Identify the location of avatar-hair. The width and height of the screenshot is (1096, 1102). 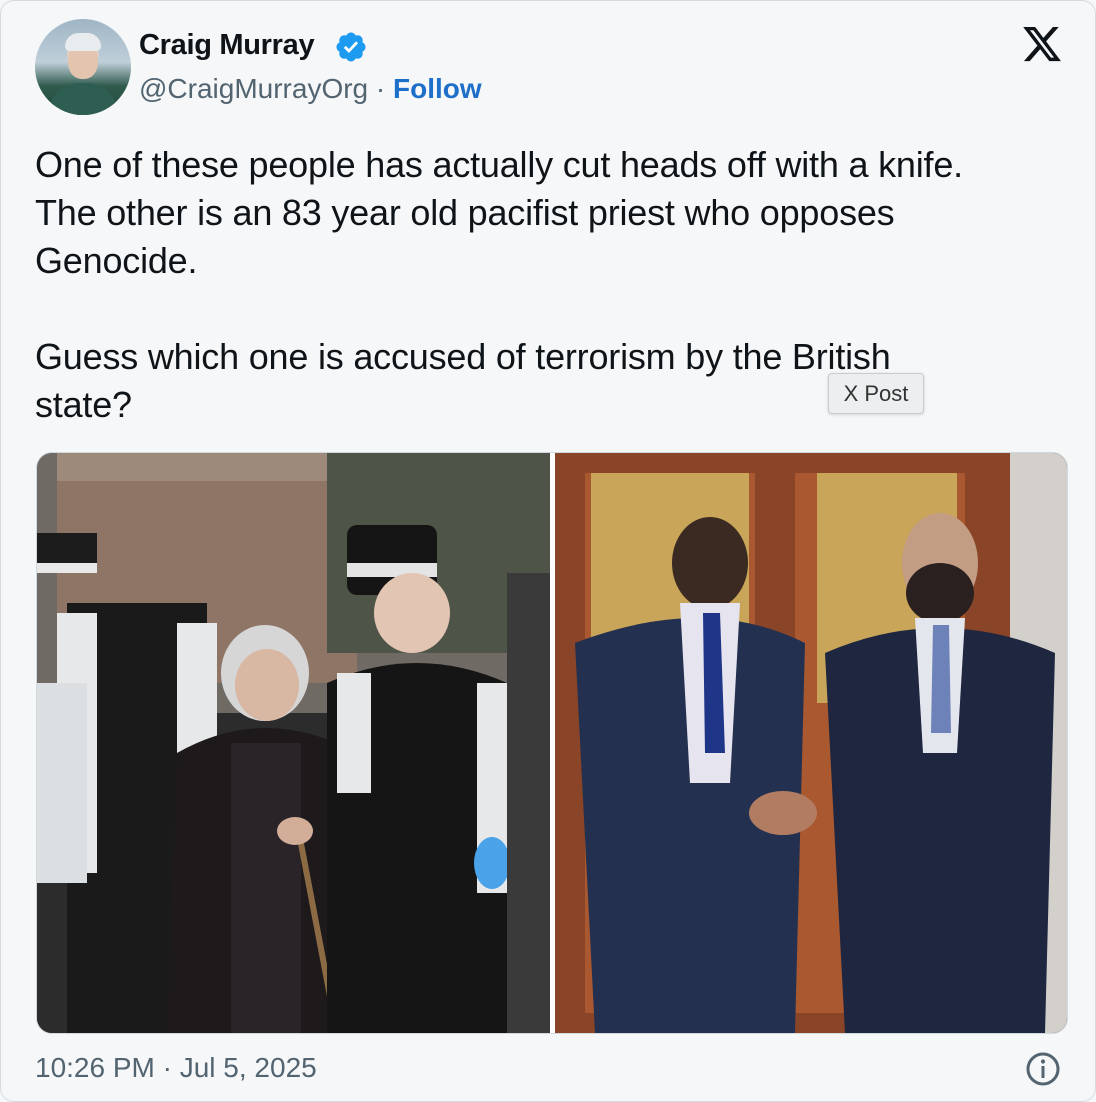
(83, 42).